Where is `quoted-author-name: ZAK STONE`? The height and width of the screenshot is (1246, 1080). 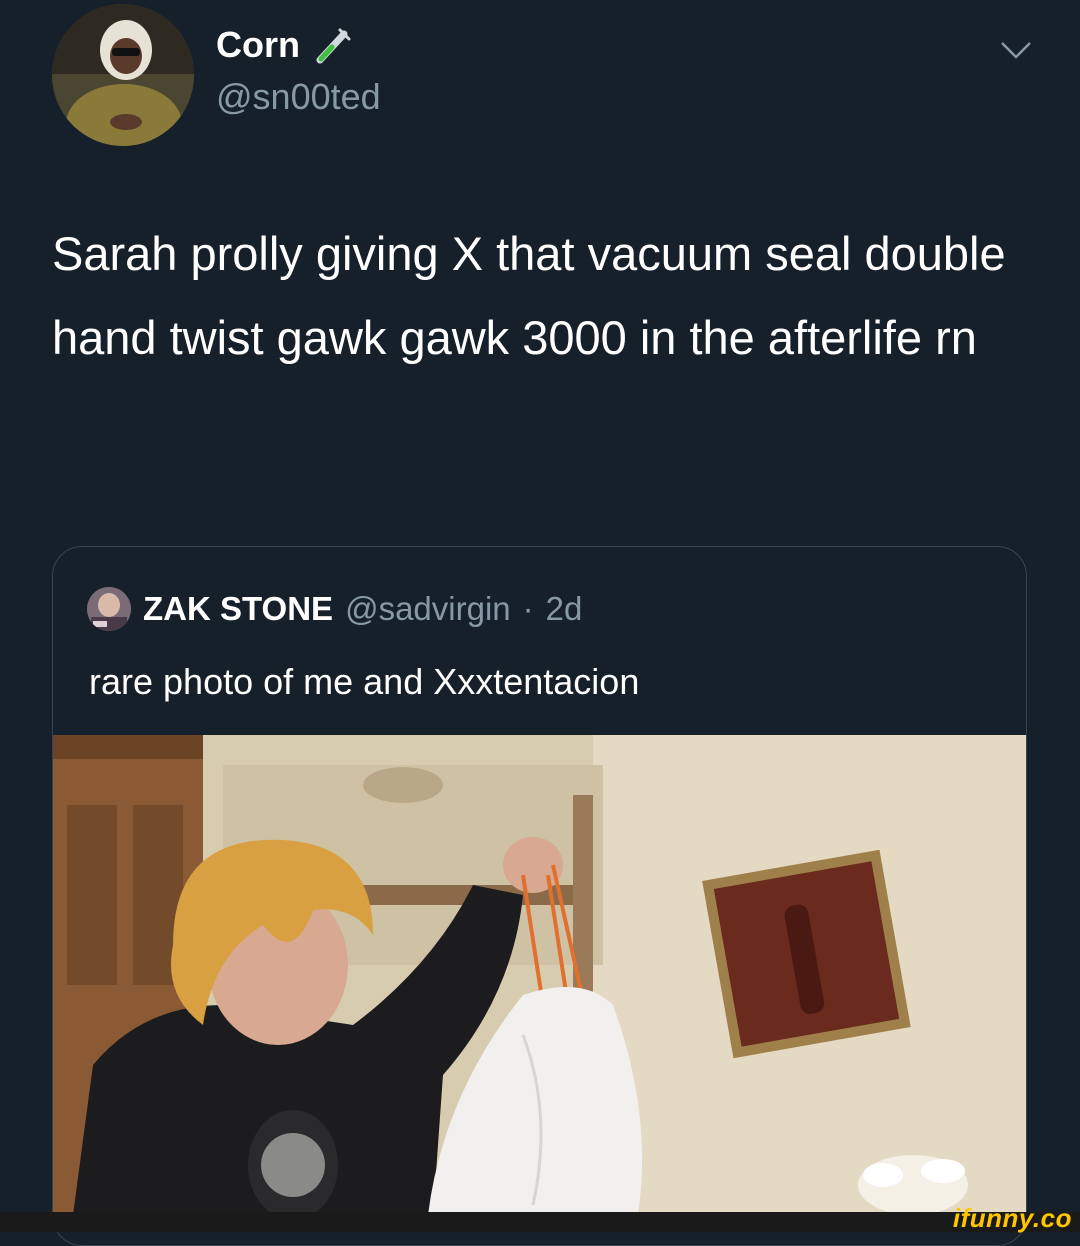
quoted-author-name: ZAK STONE is located at coordinates (238, 609).